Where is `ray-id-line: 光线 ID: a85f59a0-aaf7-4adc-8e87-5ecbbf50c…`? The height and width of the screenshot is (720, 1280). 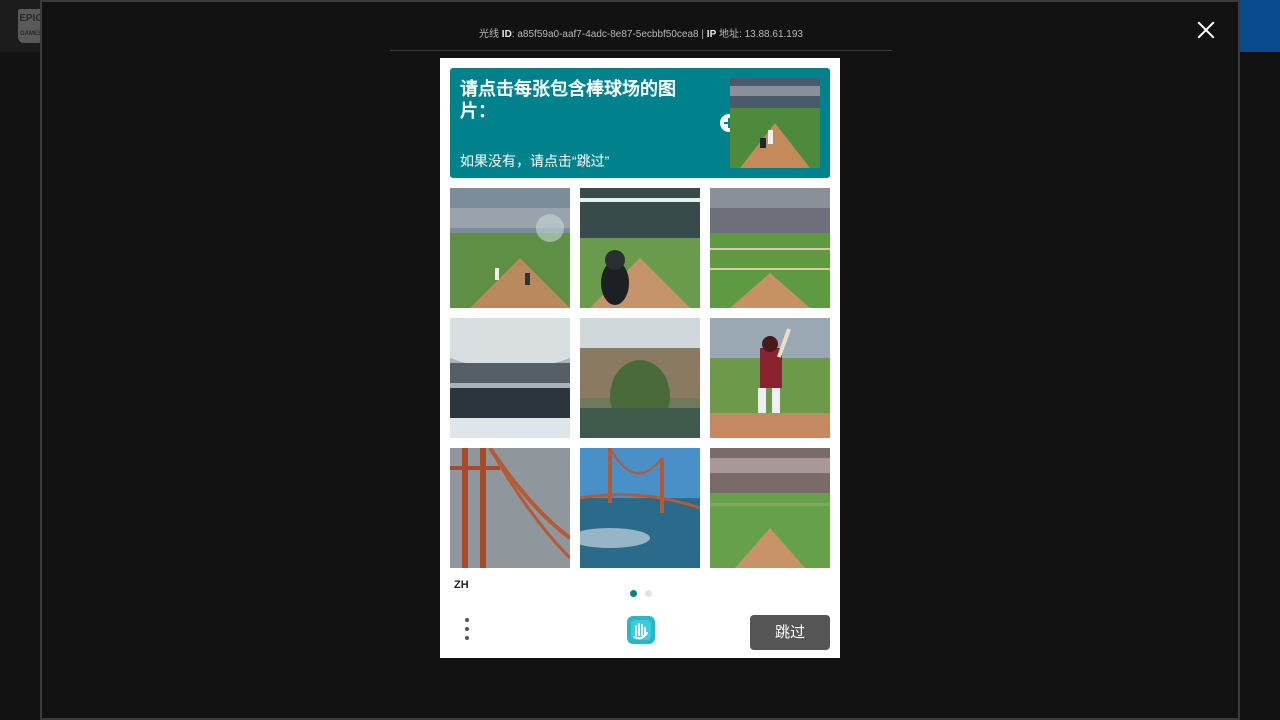
ray-id-line: 光线 ID: a85f59a0-aaf7-4adc-8e87-5ecbbf50c… is located at coordinates (641, 34).